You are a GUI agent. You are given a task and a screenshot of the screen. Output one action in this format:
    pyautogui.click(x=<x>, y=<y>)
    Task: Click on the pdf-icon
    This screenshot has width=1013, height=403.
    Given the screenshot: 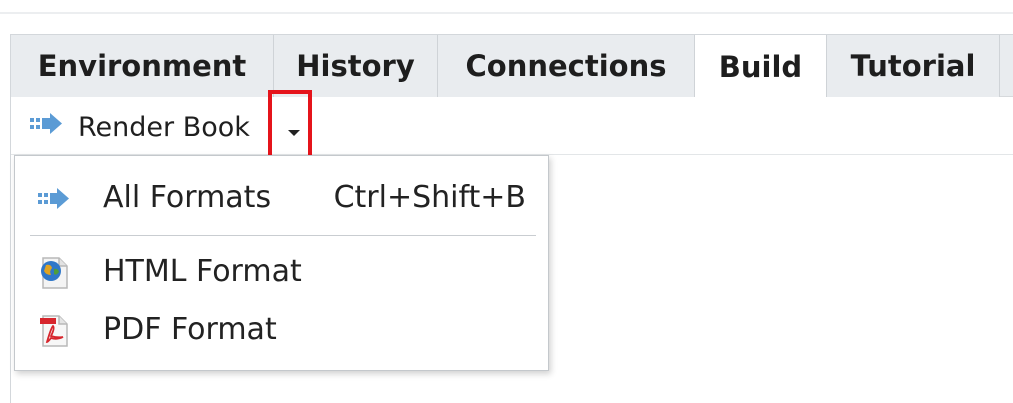 What is the action you would take?
    pyautogui.click(x=54, y=330)
    